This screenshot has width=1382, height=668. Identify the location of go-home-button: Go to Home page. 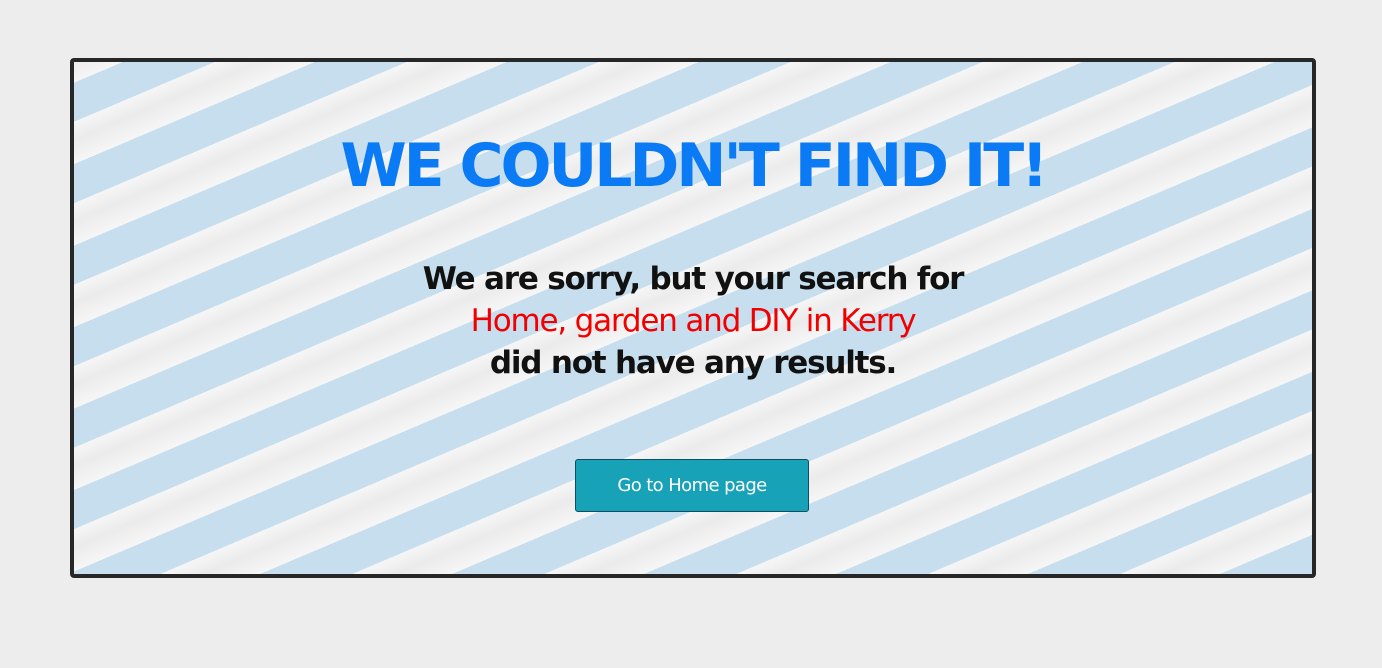
(692, 485).